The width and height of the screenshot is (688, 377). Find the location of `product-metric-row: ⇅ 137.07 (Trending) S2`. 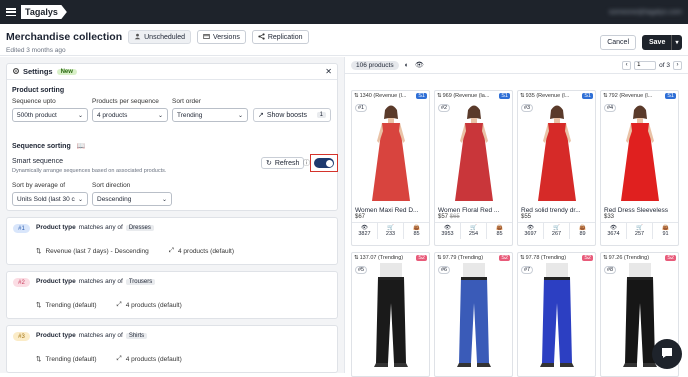

product-metric-row: ⇅ 137.07 (Trending) S2 is located at coordinates (390, 258).